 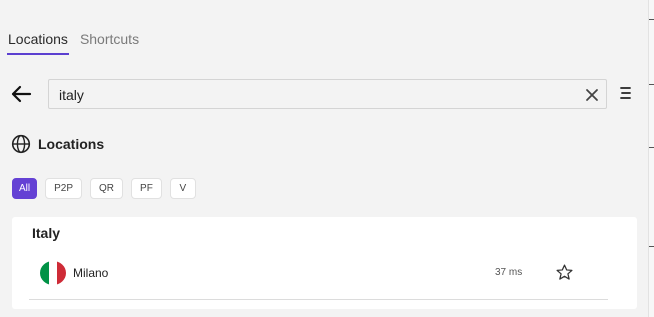 What do you see at coordinates (46, 233) in the screenshot?
I see `country-group-title: Italy` at bounding box center [46, 233].